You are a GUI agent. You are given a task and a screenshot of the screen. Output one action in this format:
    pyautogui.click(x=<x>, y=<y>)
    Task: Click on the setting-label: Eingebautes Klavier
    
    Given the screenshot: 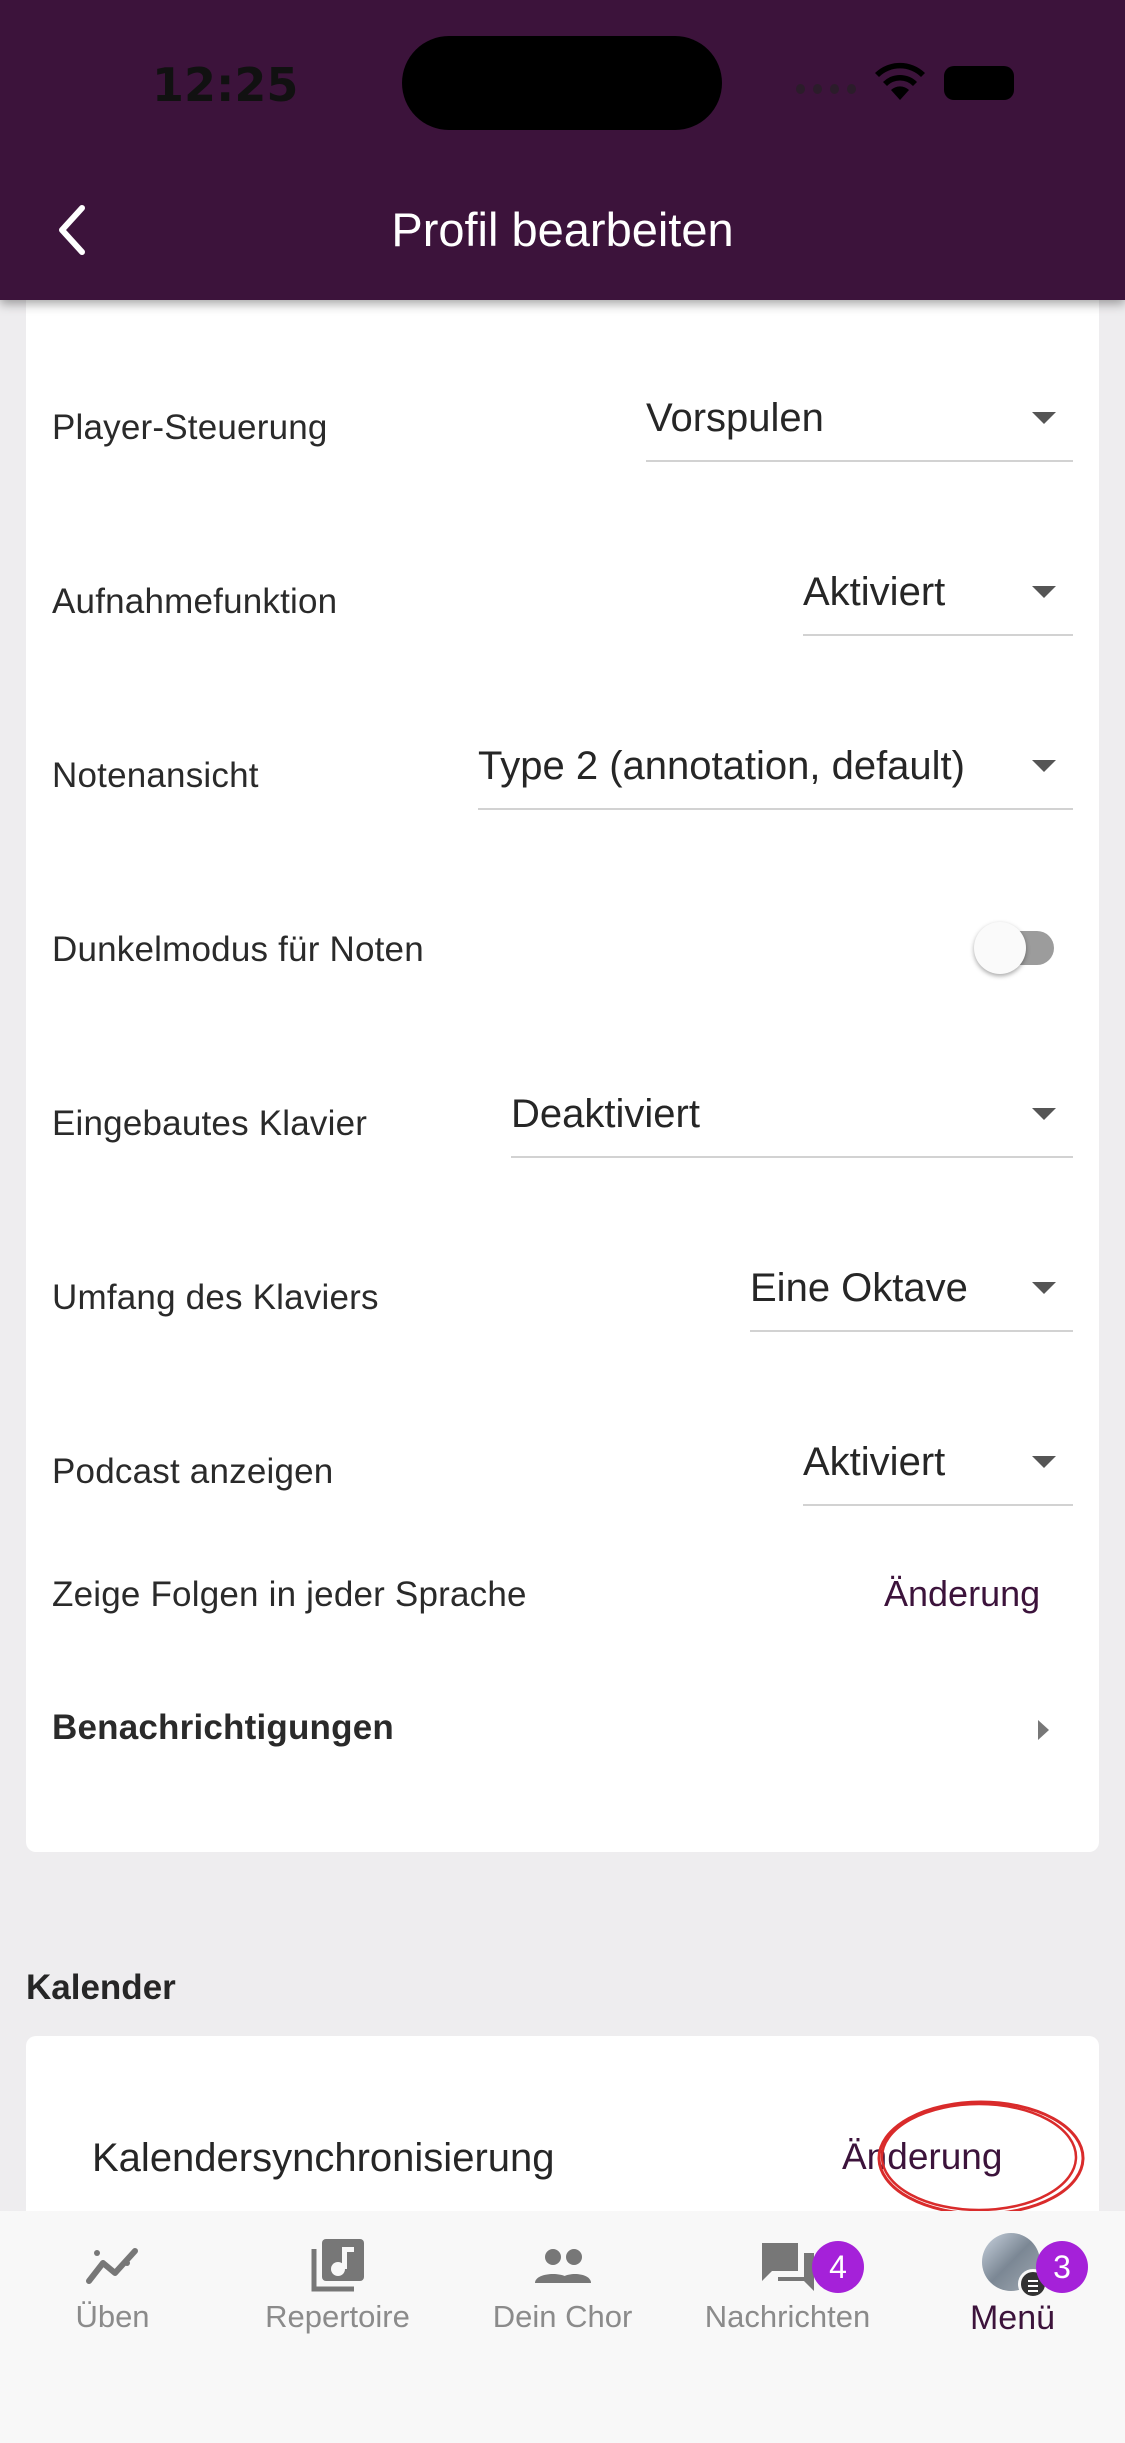 What is the action you would take?
    pyautogui.click(x=210, y=1123)
    